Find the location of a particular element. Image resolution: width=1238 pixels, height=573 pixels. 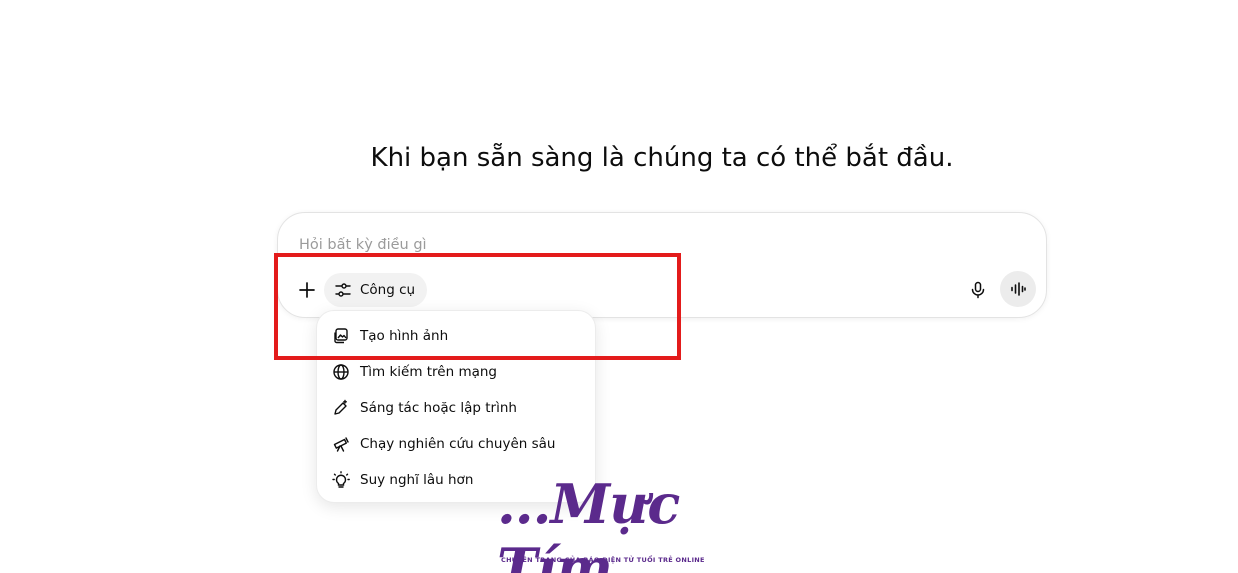

menu-item-label: Suy nghĩ lâu hơn is located at coordinates (417, 480).